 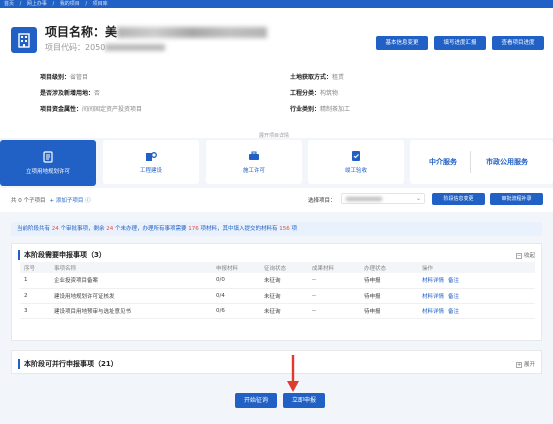 I want to click on view-progress-button: 查看项目进度, so click(x=518, y=43).